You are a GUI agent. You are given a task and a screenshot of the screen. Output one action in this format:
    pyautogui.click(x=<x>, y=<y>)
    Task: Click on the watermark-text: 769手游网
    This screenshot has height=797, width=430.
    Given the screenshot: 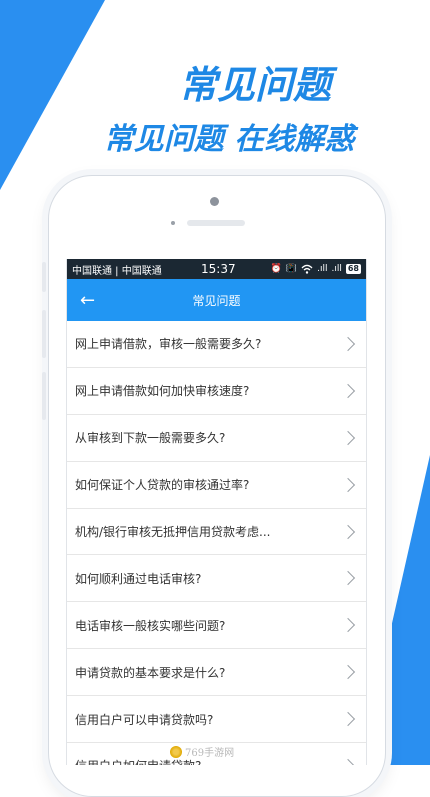 What is the action you would take?
    pyautogui.click(x=210, y=753)
    